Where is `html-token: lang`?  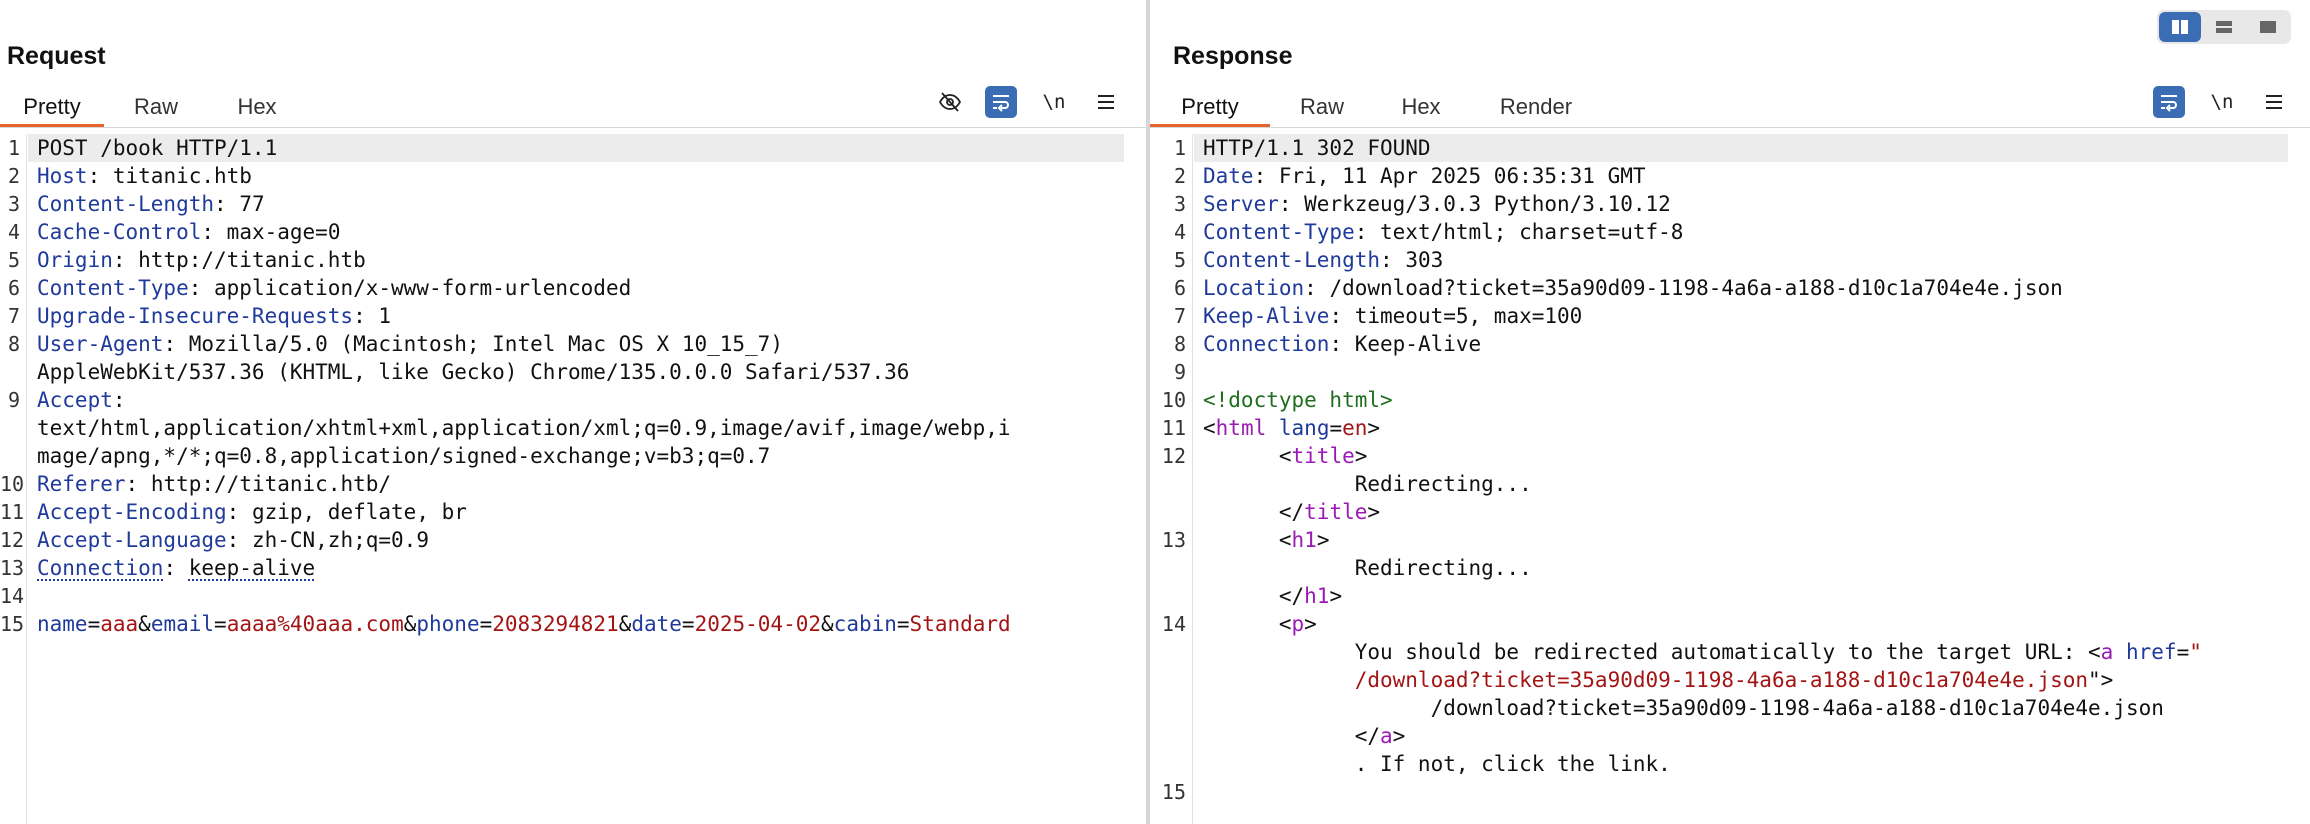
html-token: lang is located at coordinates (1304, 428).